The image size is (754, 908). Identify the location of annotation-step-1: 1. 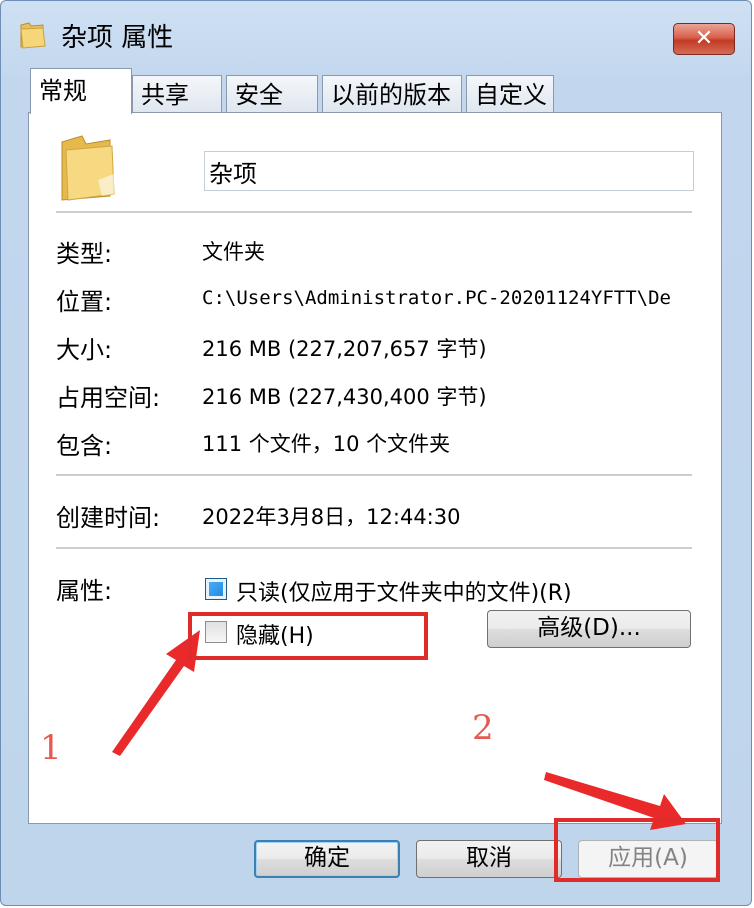
(51, 748).